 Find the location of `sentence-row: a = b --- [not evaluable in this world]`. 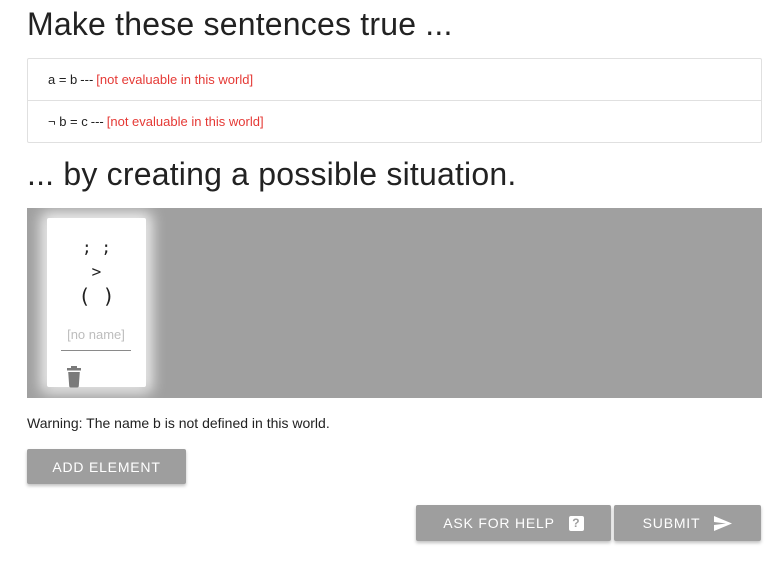

sentence-row: a = b --- [not evaluable in this world] is located at coordinates (394, 79).